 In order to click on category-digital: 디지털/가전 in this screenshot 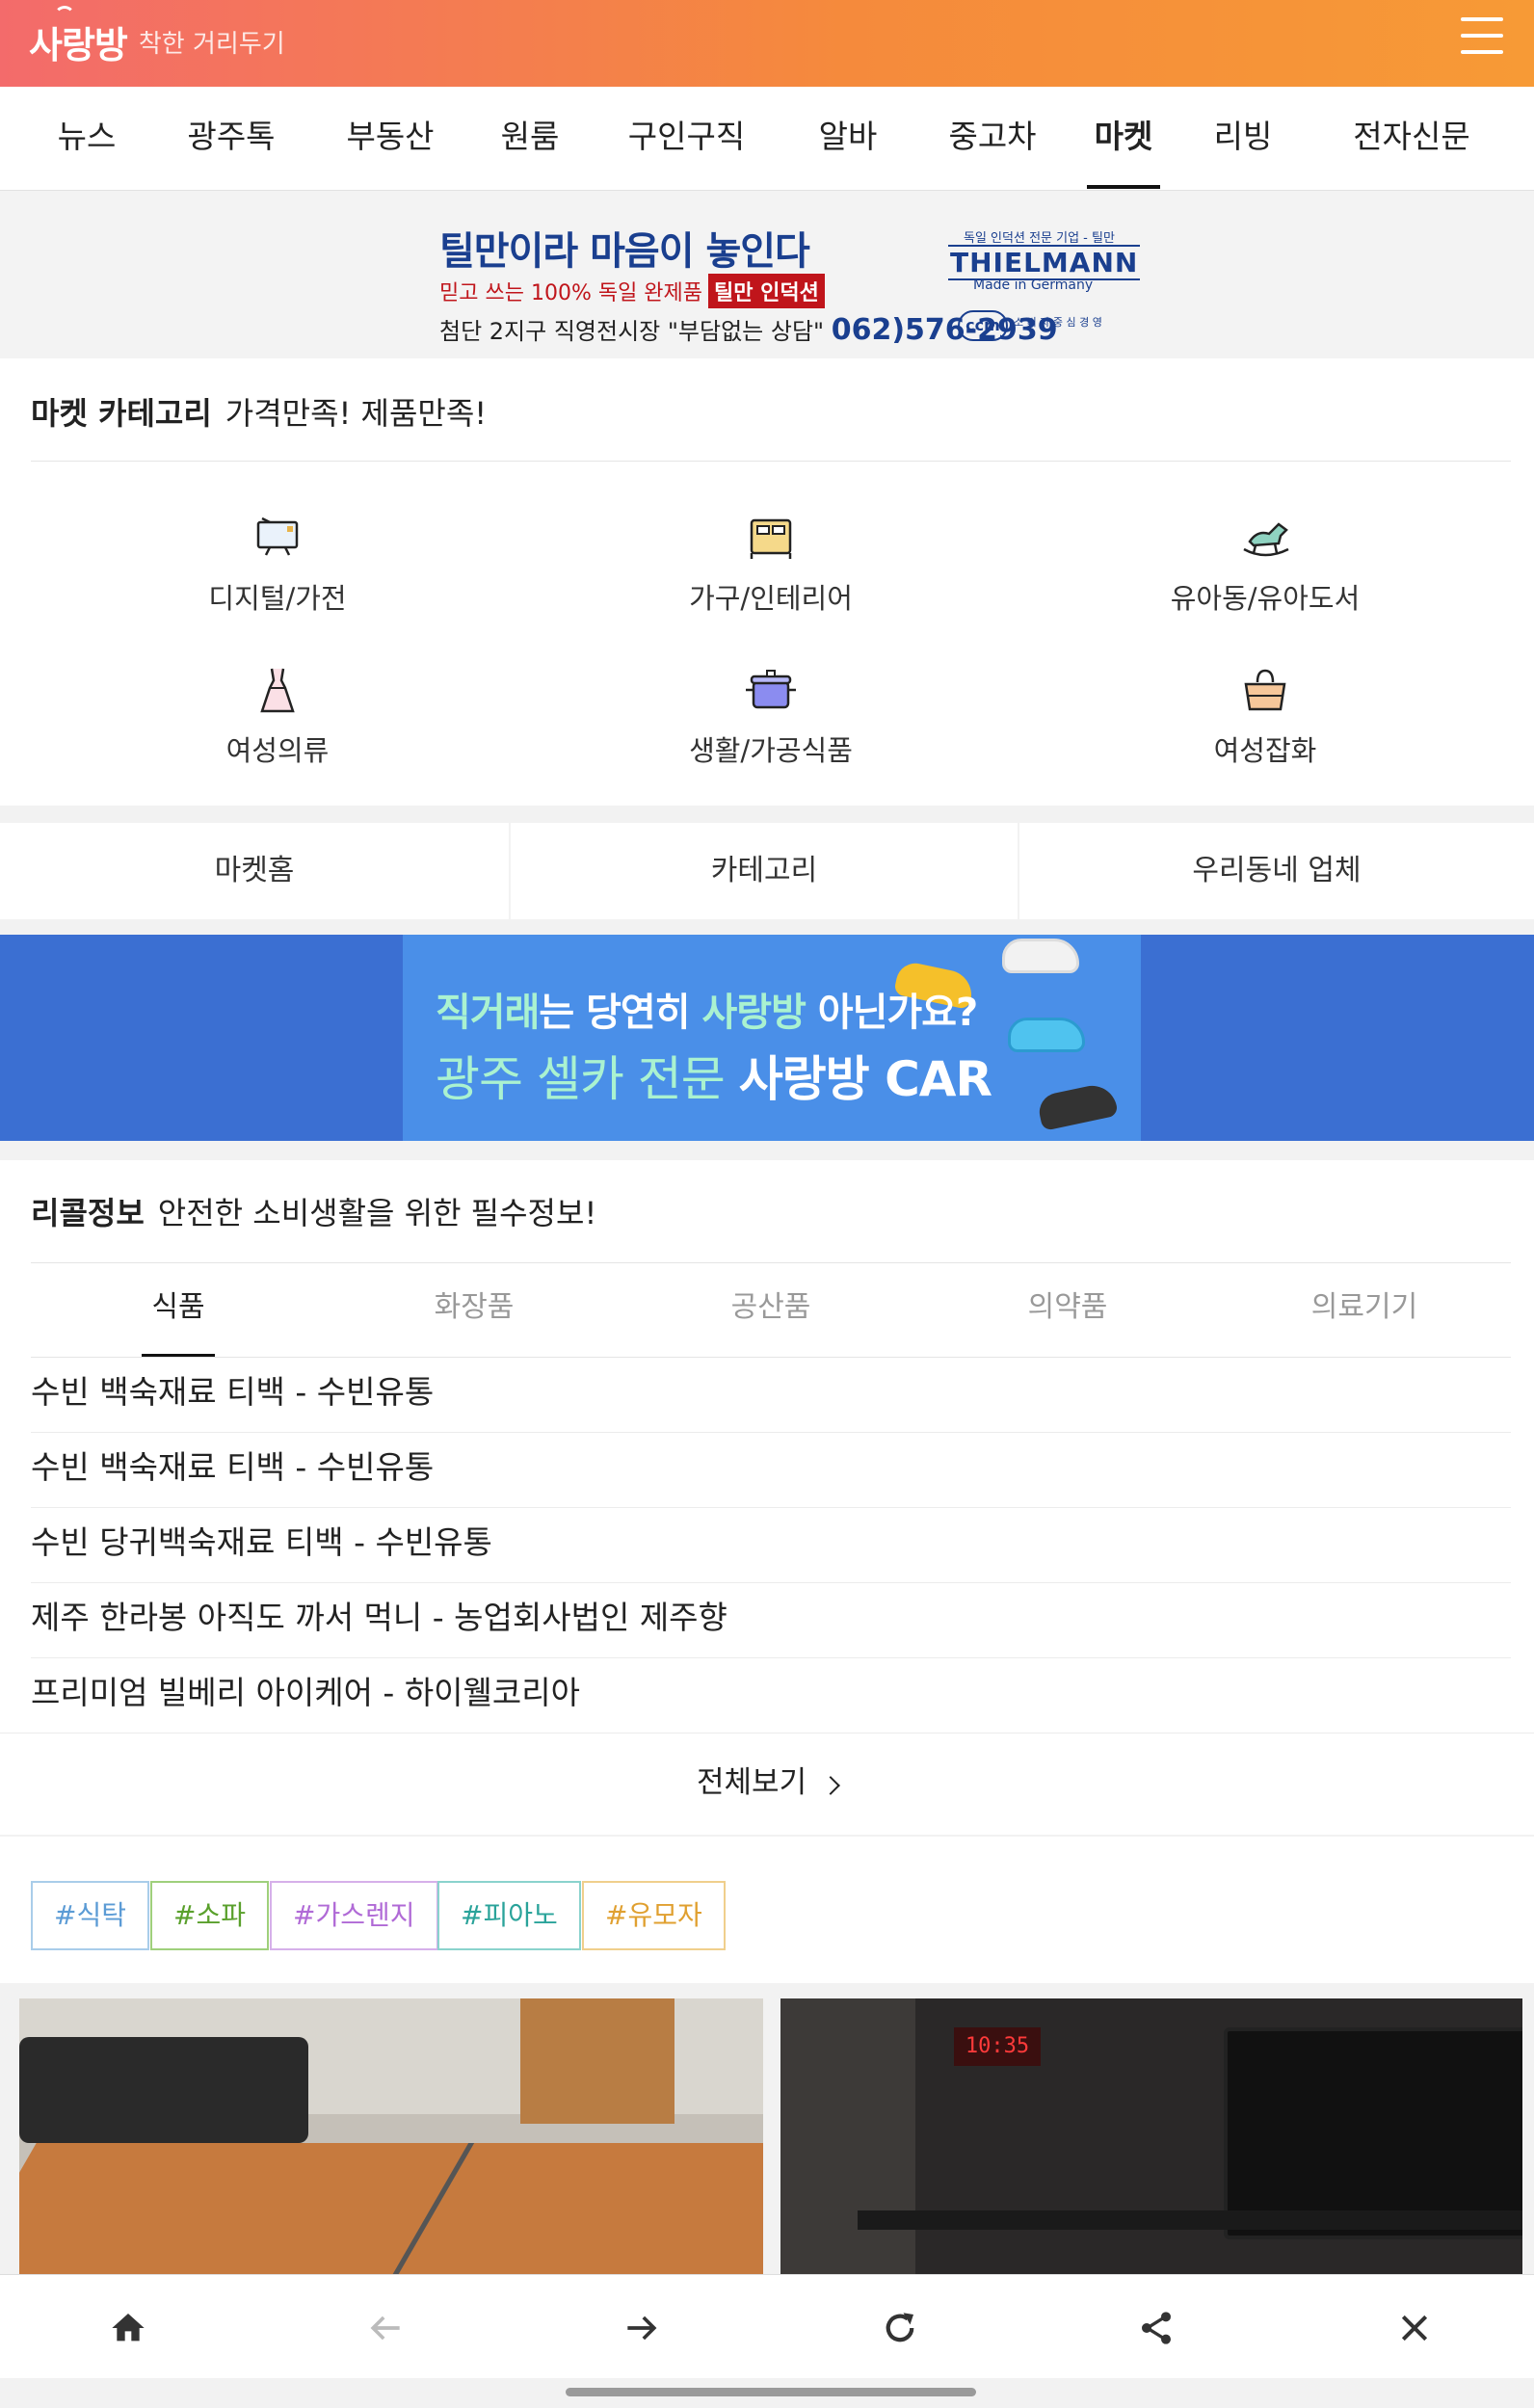, I will do `click(277, 563)`.